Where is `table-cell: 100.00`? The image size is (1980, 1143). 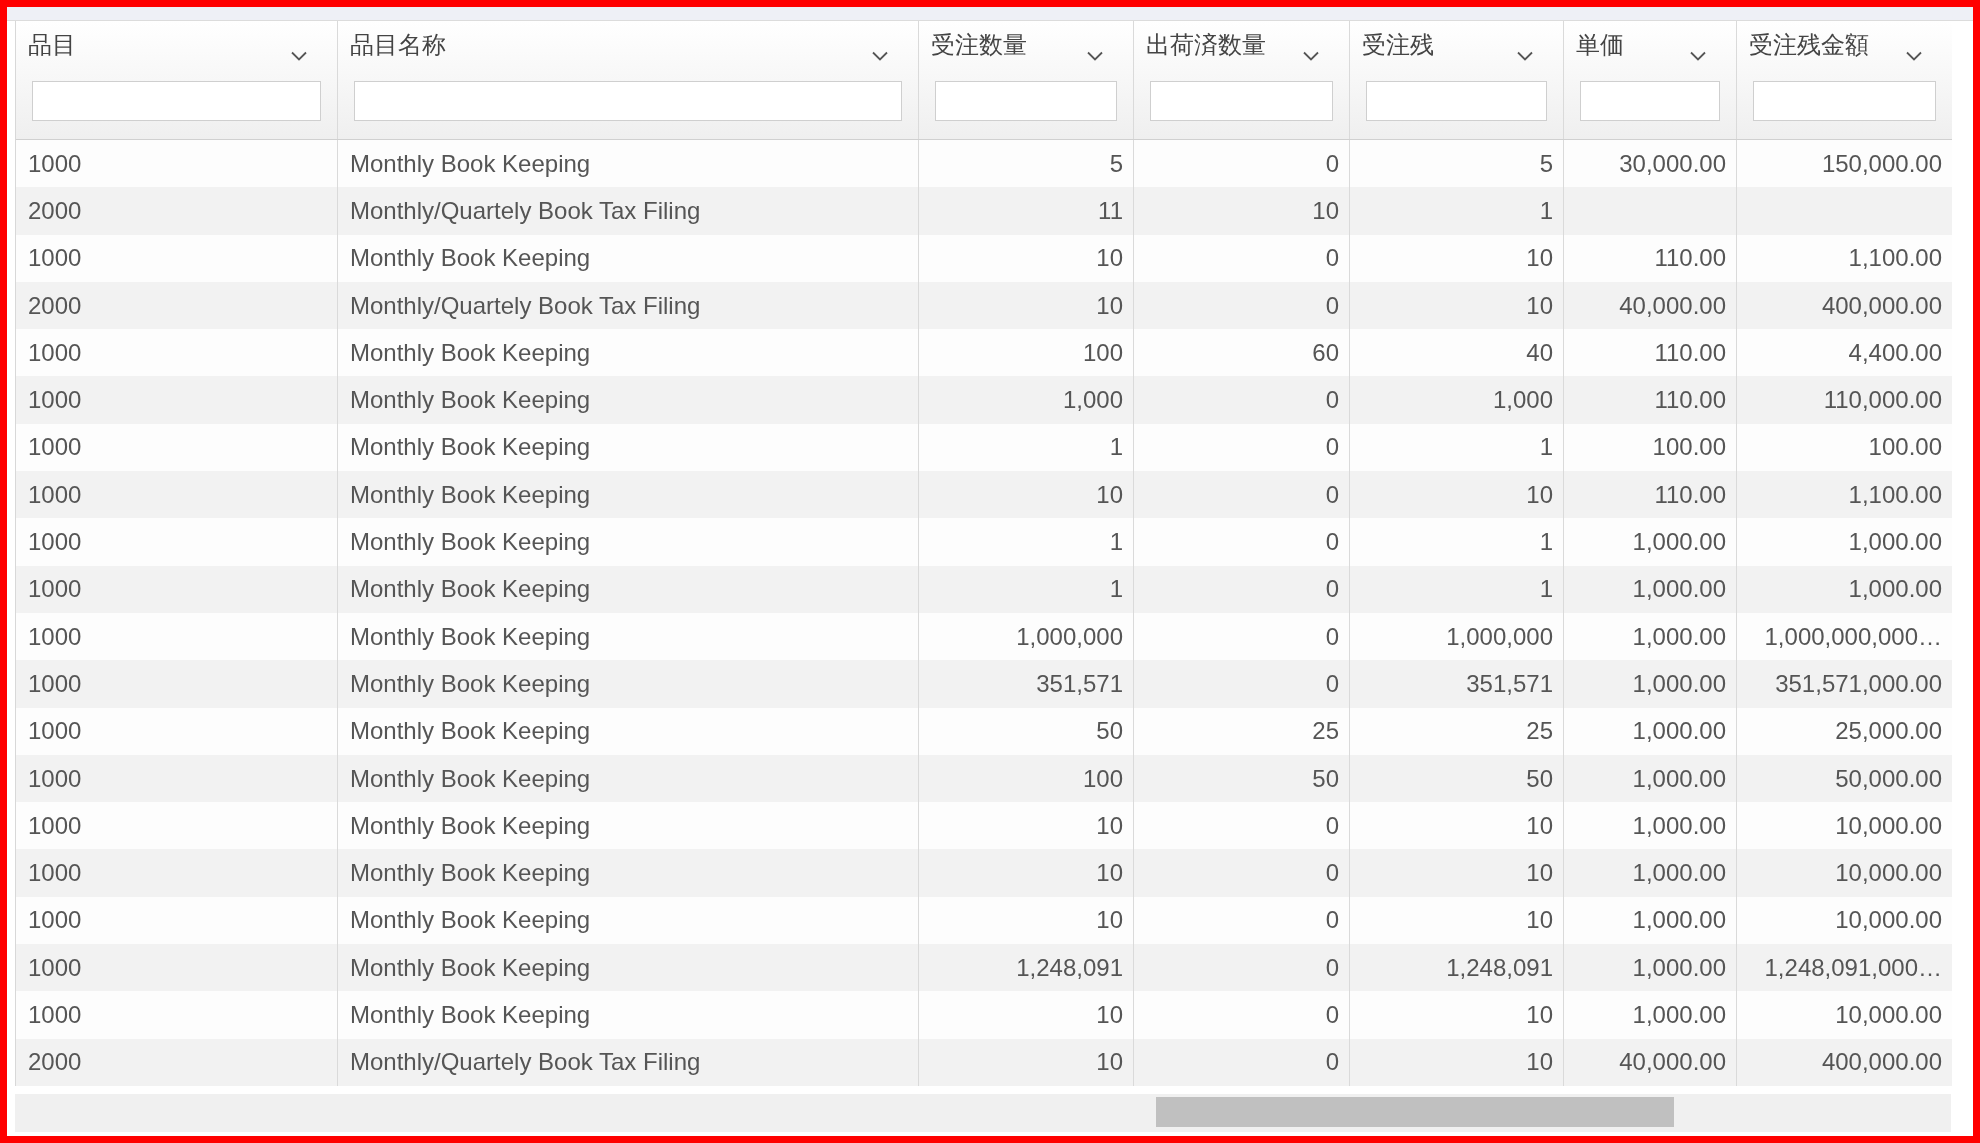 table-cell: 100.00 is located at coordinates (1905, 447).